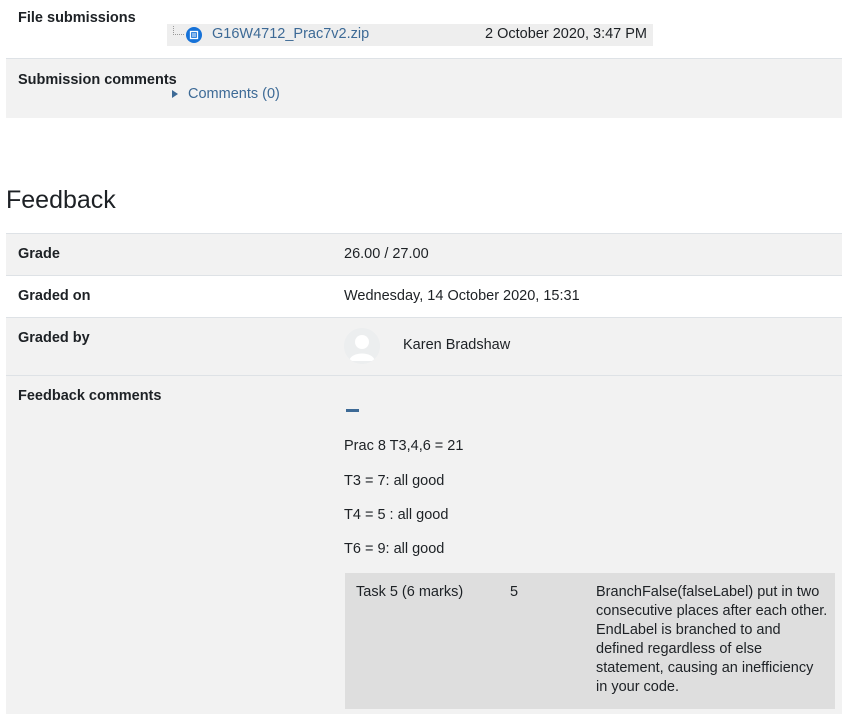 Image resolution: width=842 pixels, height=714 pixels. What do you see at coordinates (234, 94) in the screenshot?
I see `comments-link: Comments (0)` at bounding box center [234, 94].